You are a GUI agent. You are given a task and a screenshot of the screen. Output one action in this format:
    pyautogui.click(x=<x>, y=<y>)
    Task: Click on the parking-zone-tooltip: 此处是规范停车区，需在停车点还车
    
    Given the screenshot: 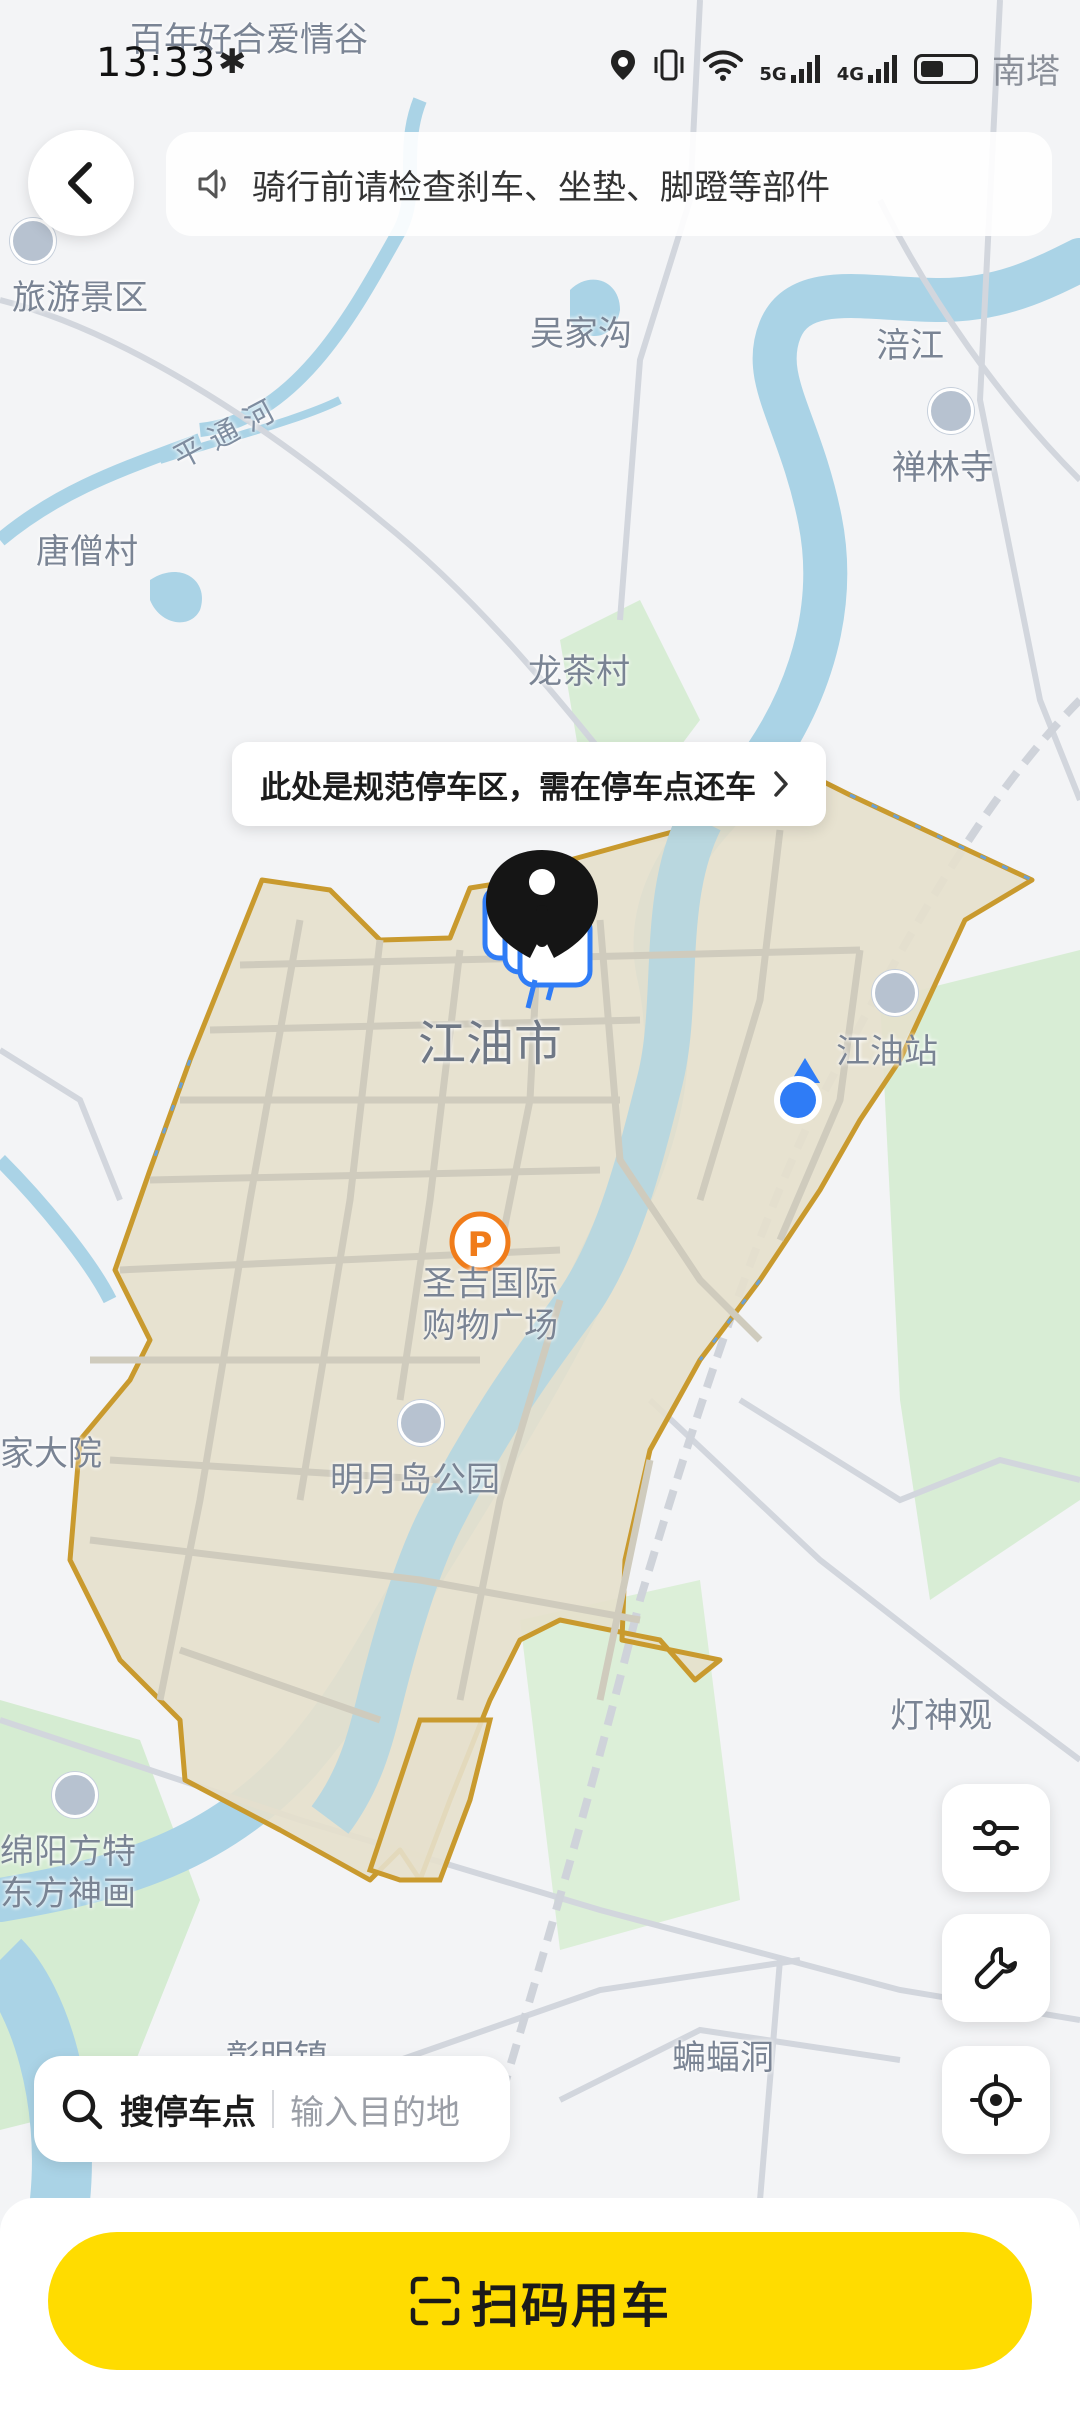 What is the action you would take?
    pyautogui.click(x=529, y=784)
    